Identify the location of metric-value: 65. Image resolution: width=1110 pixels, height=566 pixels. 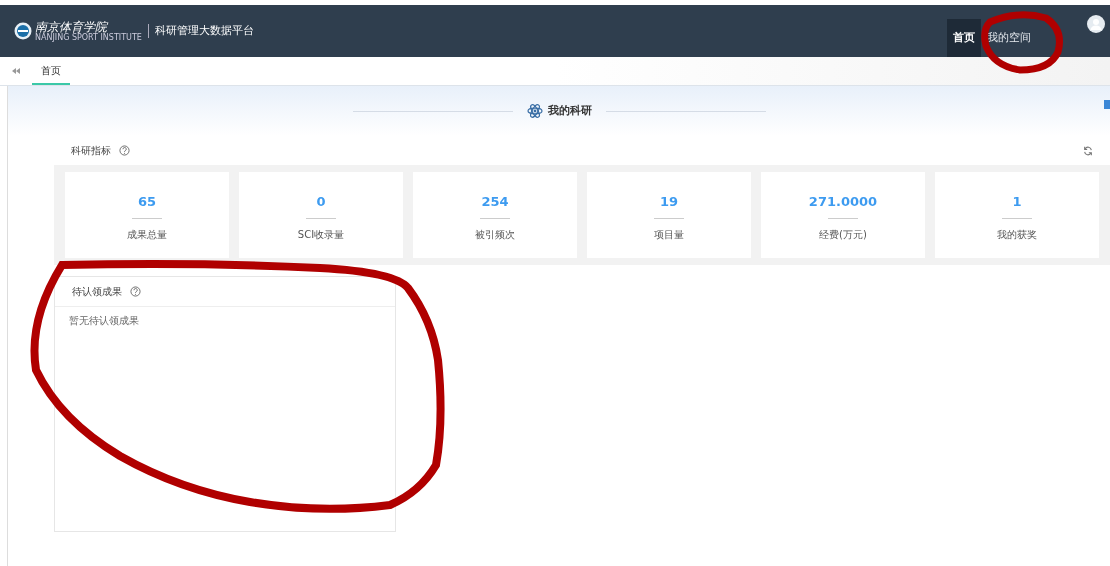
(147, 202).